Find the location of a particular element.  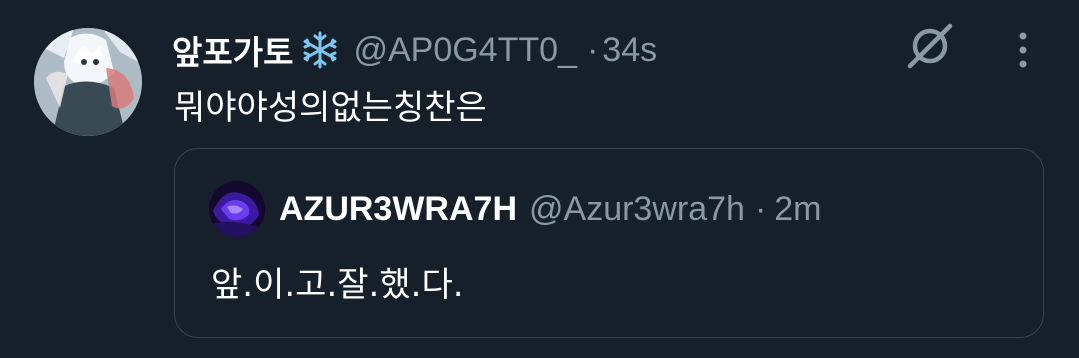

quote-display-name: AZUR3WRA7H is located at coordinates (398, 209).